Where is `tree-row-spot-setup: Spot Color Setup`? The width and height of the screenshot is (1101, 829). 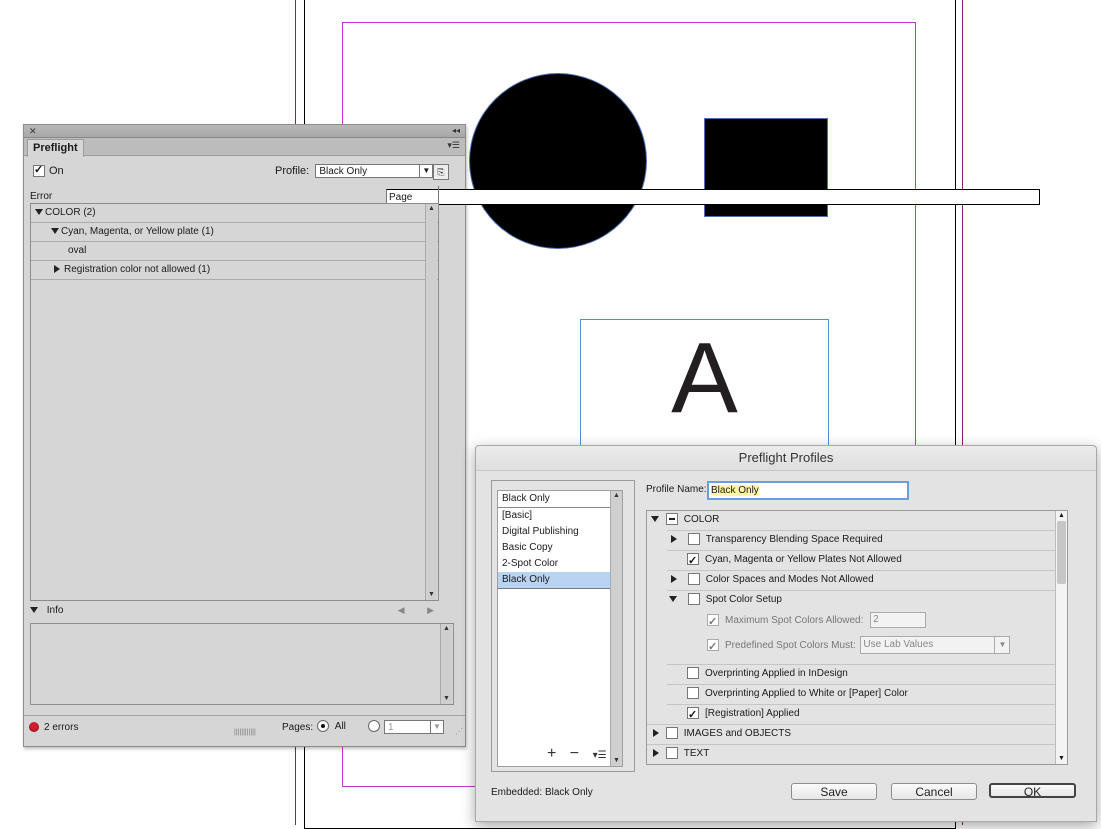 tree-row-spot-setup: Spot Color Setup is located at coordinates (725, 600).